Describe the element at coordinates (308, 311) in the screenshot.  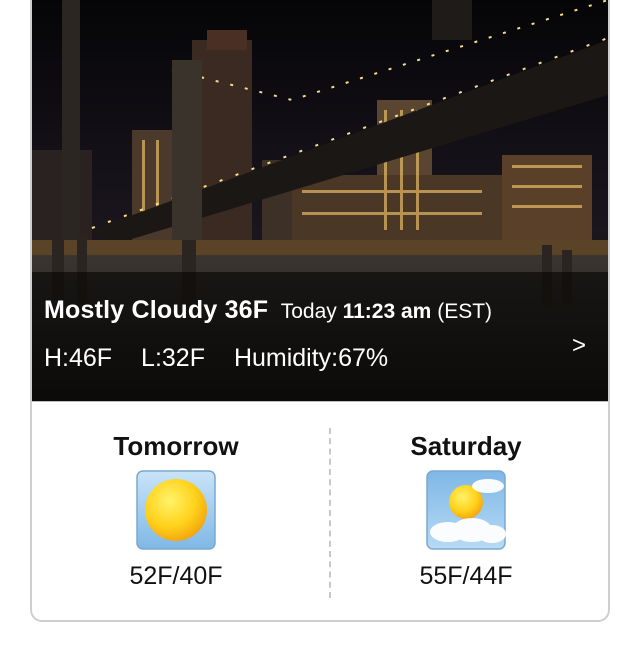
I see `today-label: Today` at that location.